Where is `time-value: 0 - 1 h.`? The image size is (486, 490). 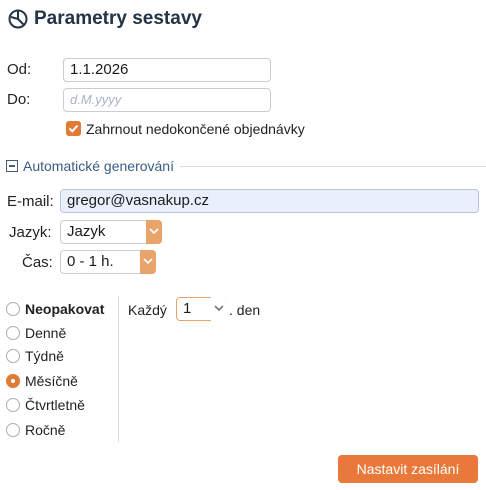
time-value: 0 - 1 h. is located at coordinates (90, 261).